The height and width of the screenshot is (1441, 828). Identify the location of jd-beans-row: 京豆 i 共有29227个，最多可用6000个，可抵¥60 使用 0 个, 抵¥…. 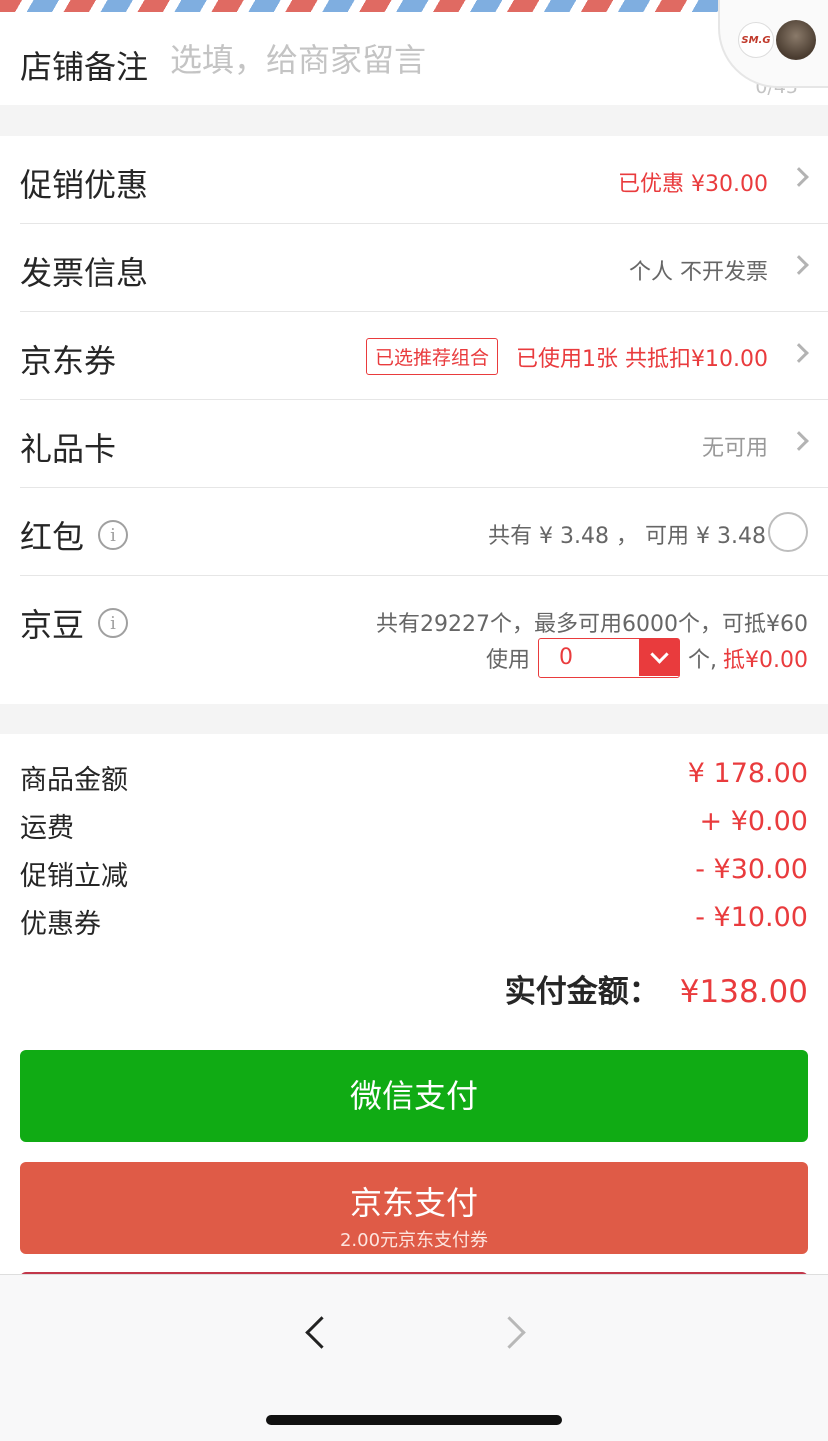
(424, 640).